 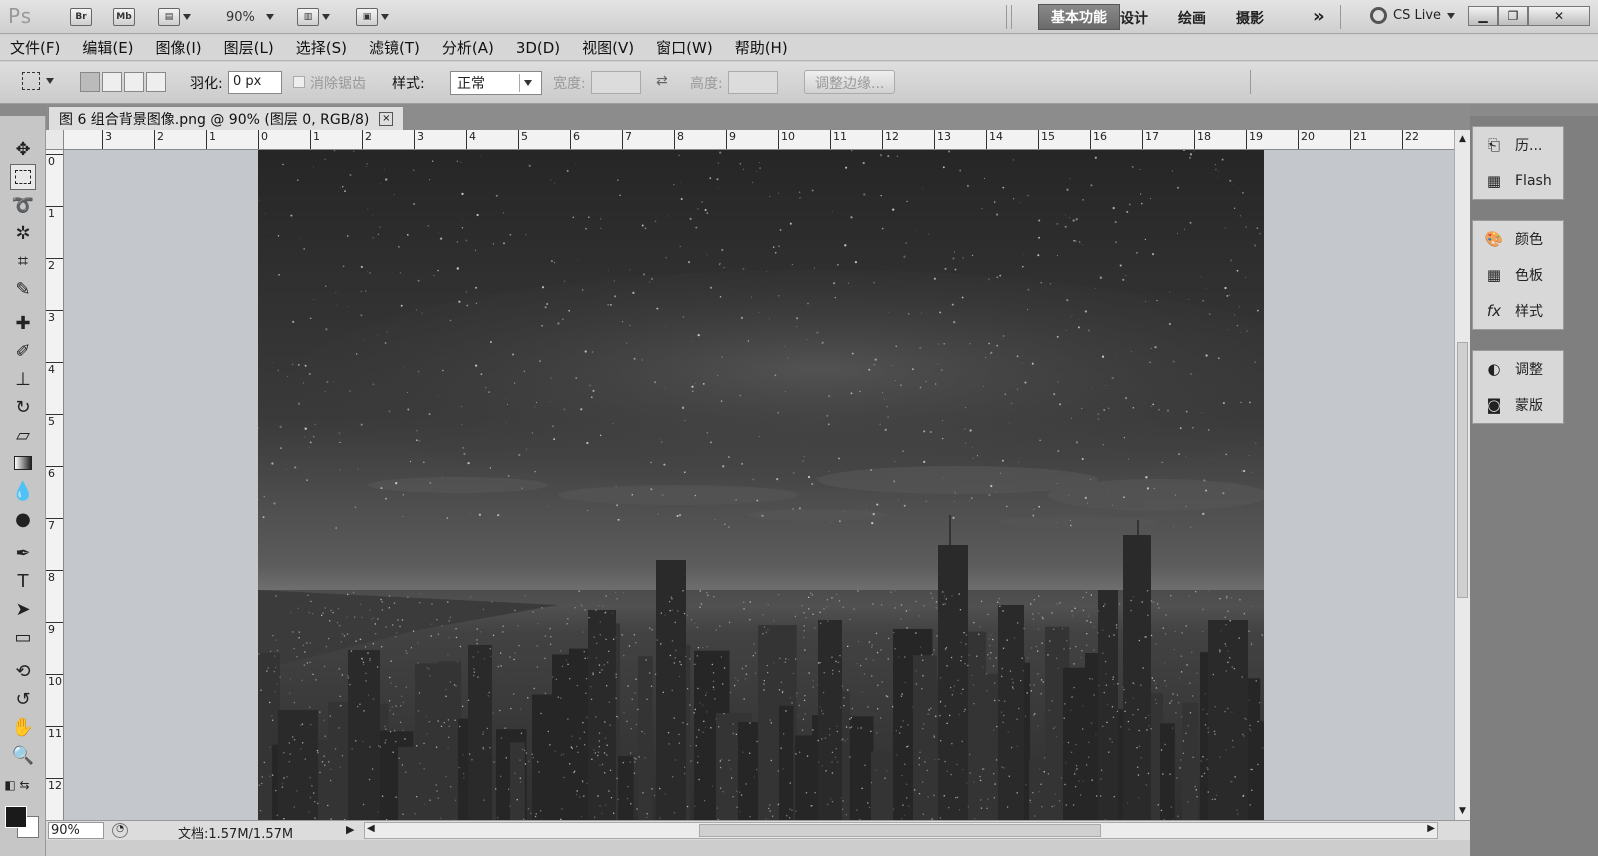 I want to click on panel-adjustments: ◐ 调整, so click(x=1518, y=369).